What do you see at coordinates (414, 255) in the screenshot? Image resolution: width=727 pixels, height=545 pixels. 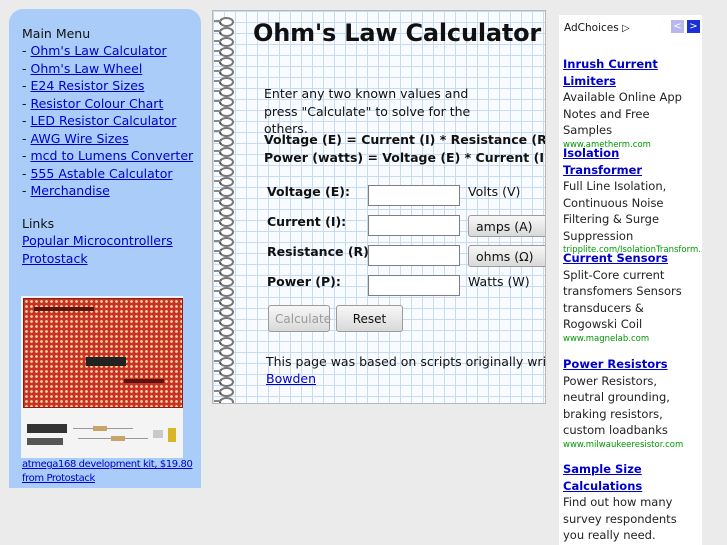 I see `resistance-input` at bounding box center [414, 255].